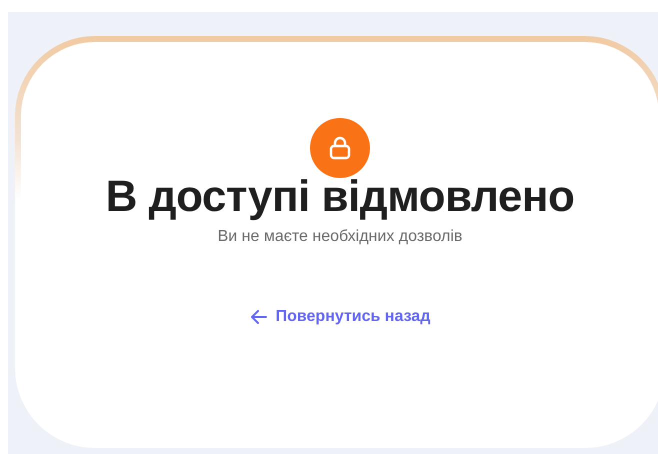 This screenshot has height=454, width=658. What do you see at coordinates (340, 197) in the screenshot?
I see `page-title: В доступі відмовлено` at bounding box center [340, 197].